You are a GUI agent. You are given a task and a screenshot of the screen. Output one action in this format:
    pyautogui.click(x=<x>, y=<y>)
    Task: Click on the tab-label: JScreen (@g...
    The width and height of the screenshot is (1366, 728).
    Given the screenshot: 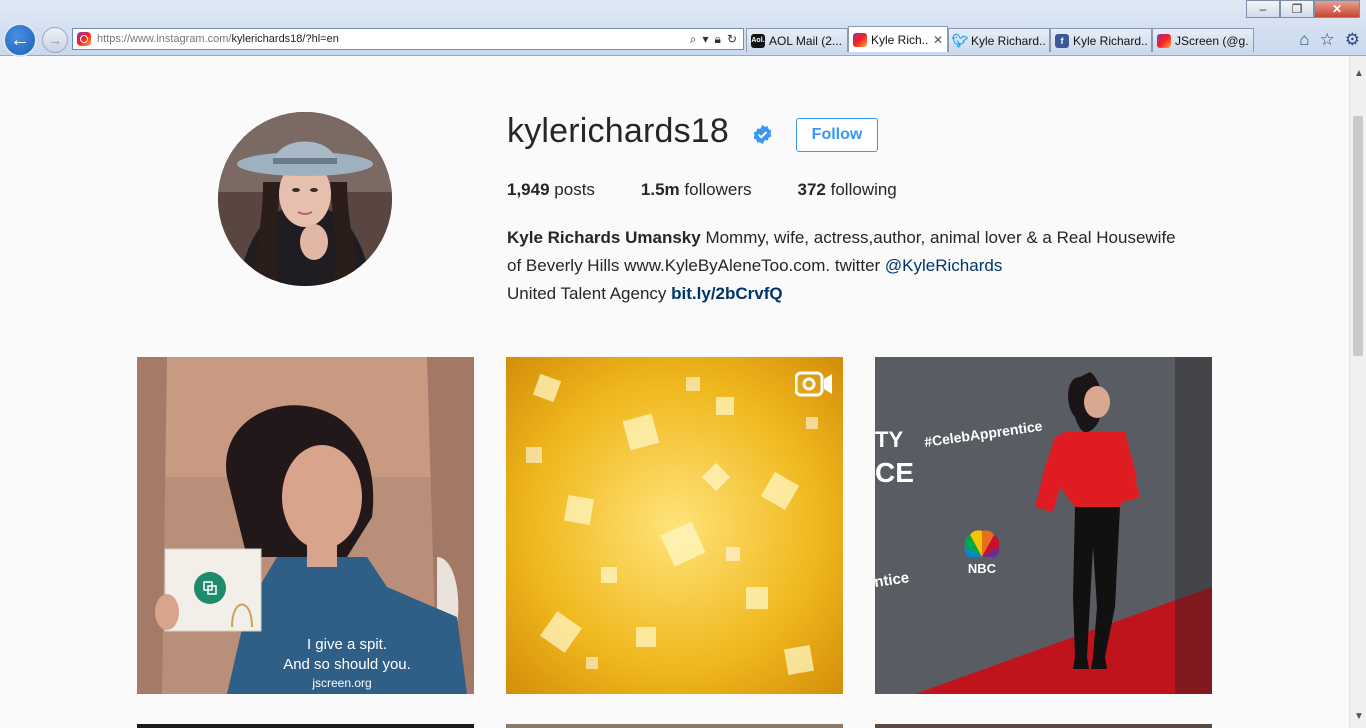 What is the action you would take?
    pyautogui.click(x=1212, y=40)
    